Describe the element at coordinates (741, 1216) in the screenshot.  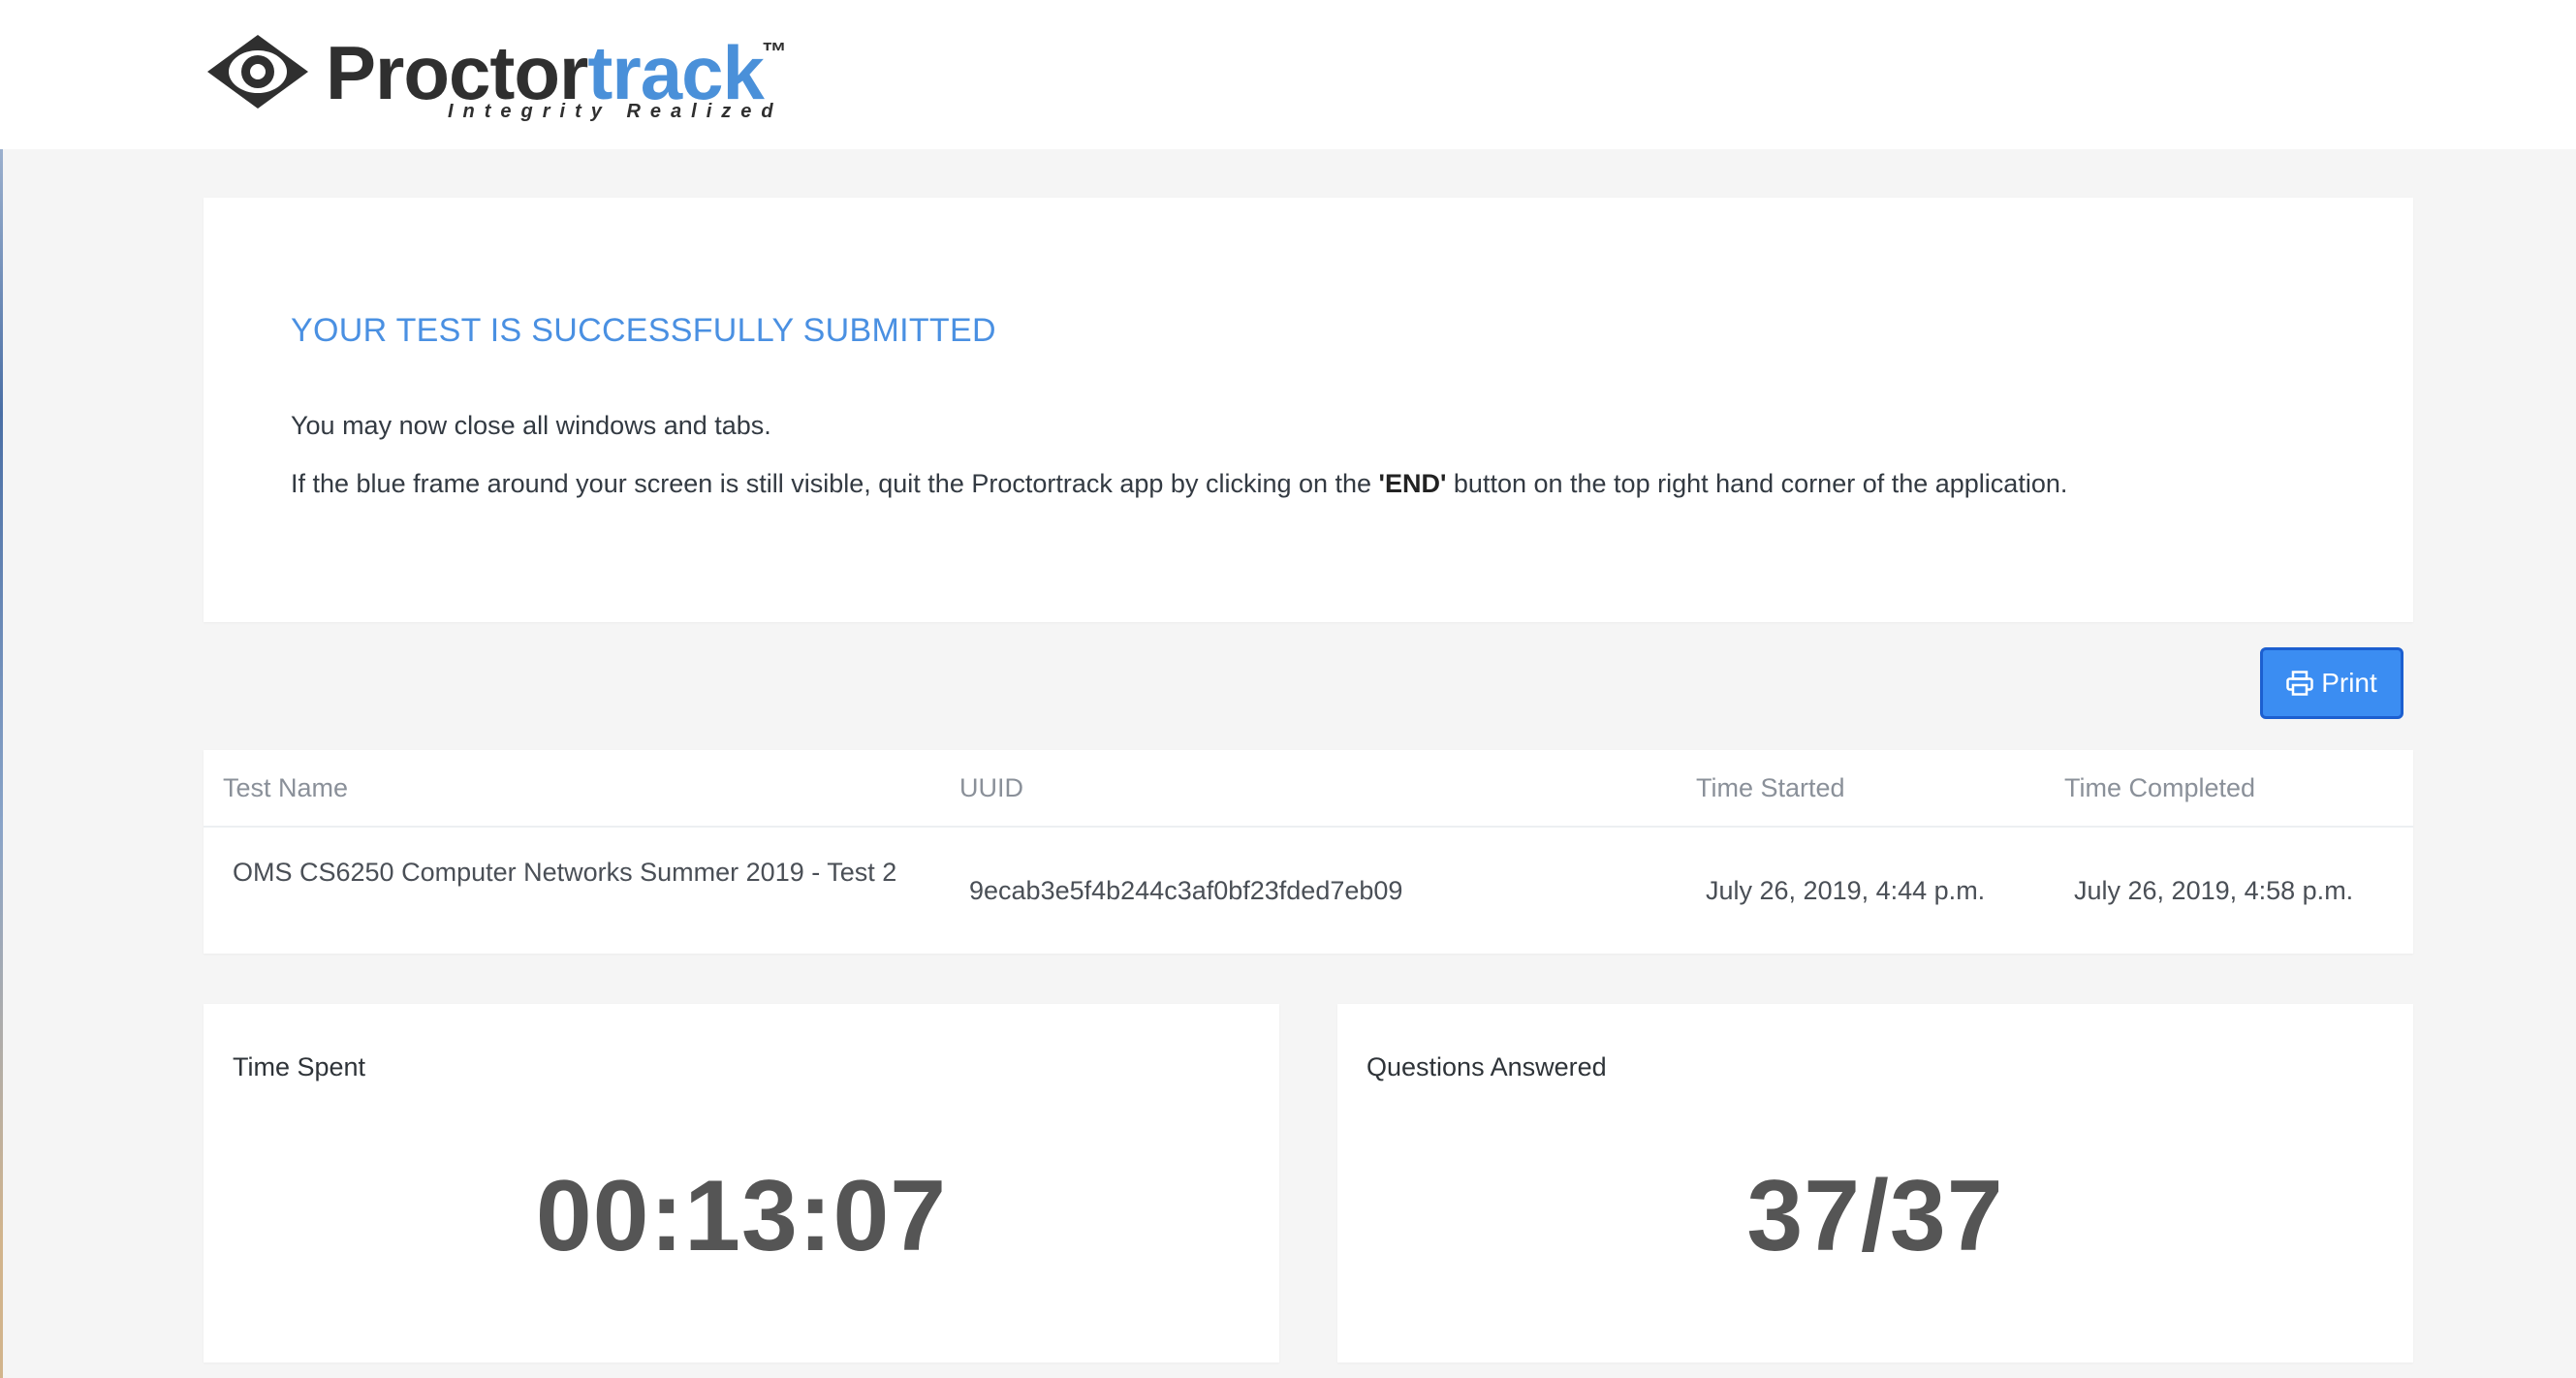
I see `time-spent-value: 00:13:07` at that location.